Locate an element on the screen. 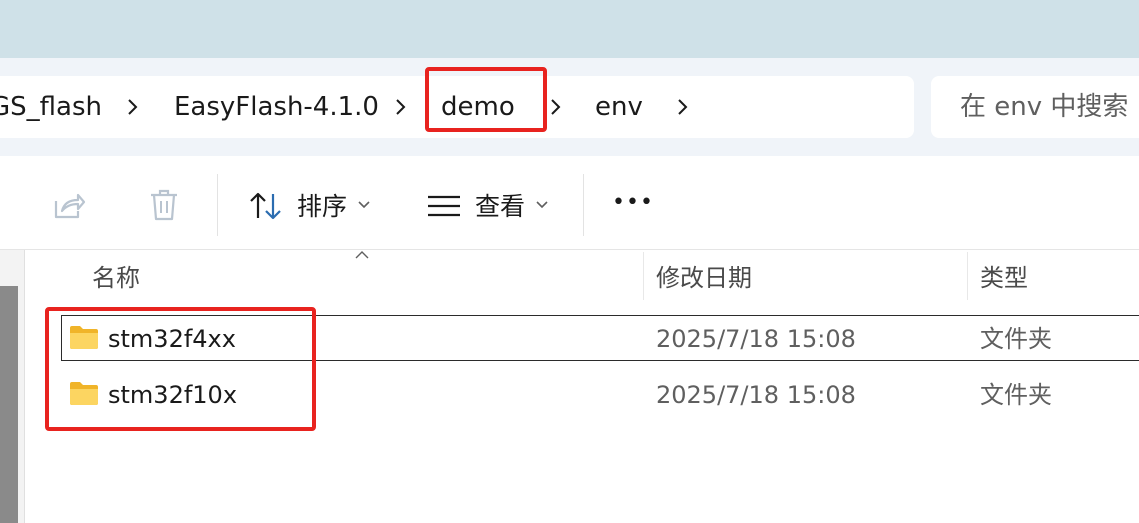 The height and width of the screenshot is (523, 1139). search-placeholder: 在 env 中搜索 is located at coordinates (1044, 107).